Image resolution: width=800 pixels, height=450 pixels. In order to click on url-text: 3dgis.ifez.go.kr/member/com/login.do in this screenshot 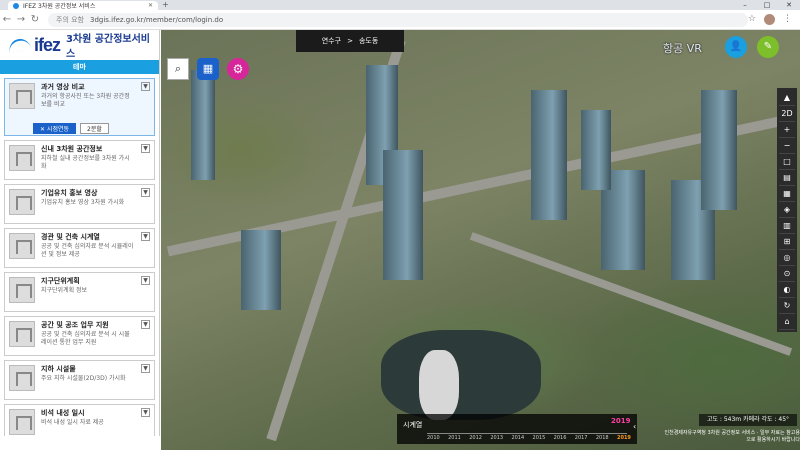, I will do `click(157, 19)`.